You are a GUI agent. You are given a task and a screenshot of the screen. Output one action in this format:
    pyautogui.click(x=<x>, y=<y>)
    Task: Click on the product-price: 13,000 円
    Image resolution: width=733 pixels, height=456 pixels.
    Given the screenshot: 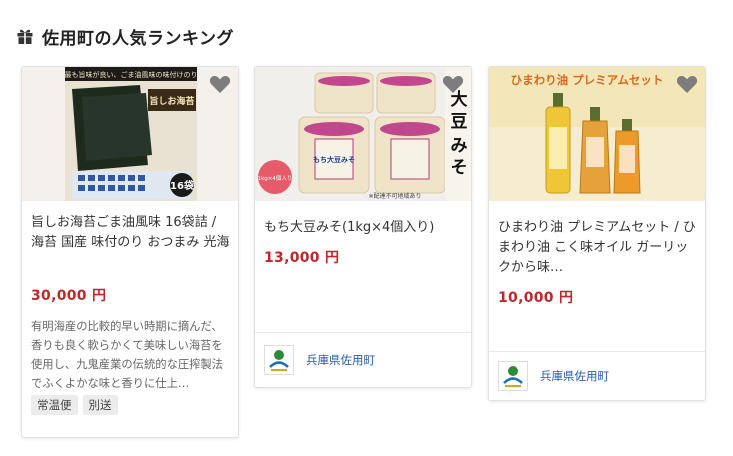 What is the action you would take?
    pyautogui.click(x=302, y=258)
    